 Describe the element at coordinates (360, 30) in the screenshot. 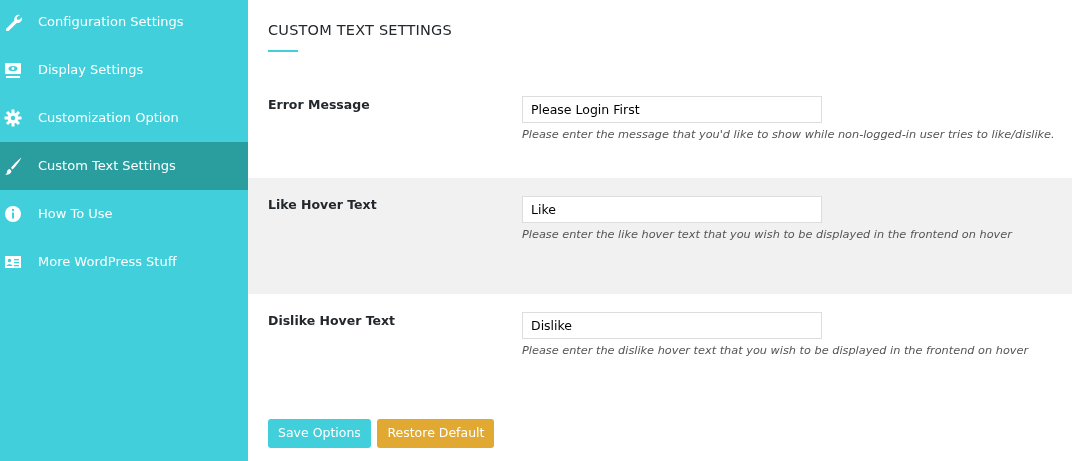

I see `section-heading: CUSTOM TEXT SETTINGS` at that location.